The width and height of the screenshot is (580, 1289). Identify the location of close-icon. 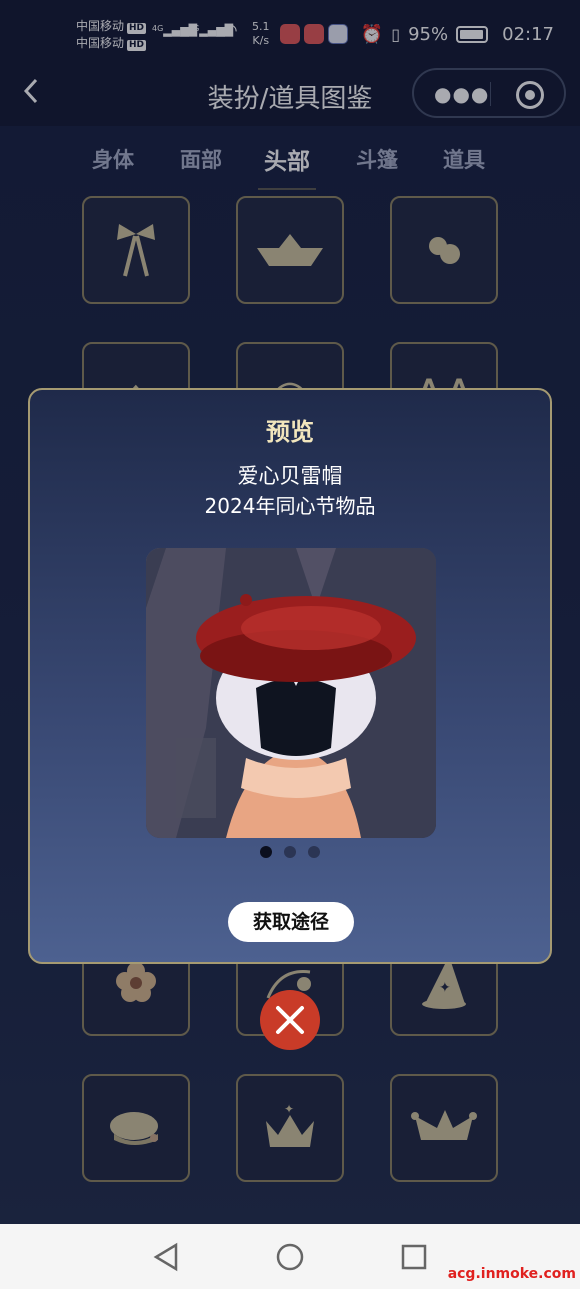
(290, 1020).